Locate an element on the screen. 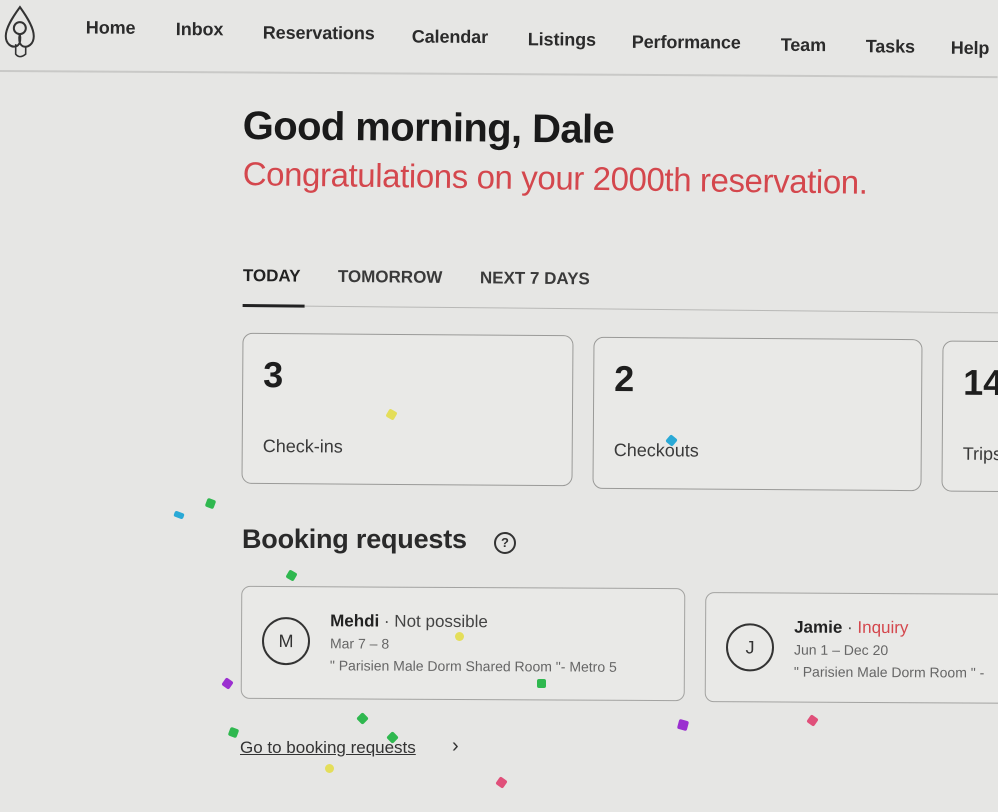 The height and width of the screenshot is (812, 998). tab-next-7-days: NEXT 7 DAYS is located at coordinates (535, 278).